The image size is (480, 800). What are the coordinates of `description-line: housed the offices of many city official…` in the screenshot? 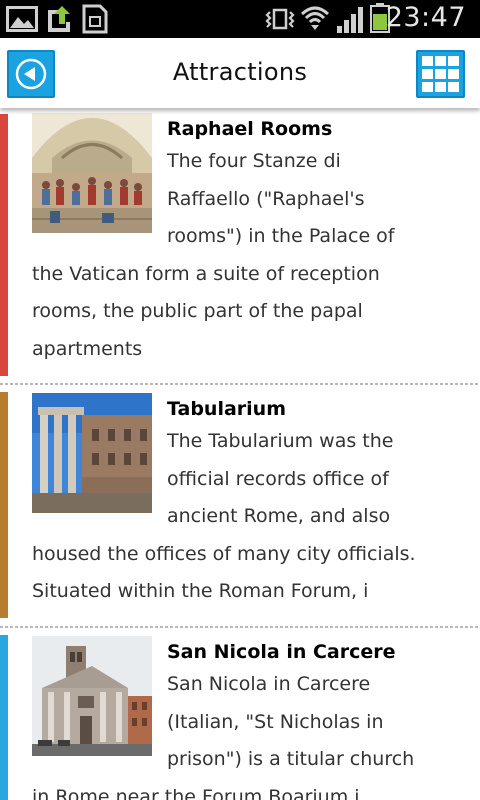 It's located at (224, 553).